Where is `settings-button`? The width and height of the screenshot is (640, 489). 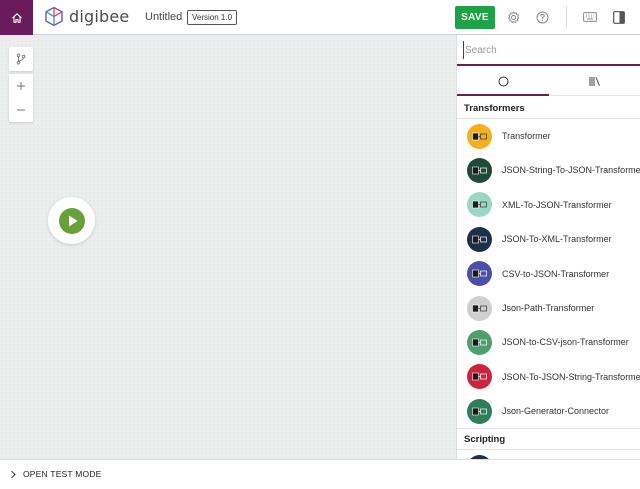
settings-button is located at coordinates (513, 17).